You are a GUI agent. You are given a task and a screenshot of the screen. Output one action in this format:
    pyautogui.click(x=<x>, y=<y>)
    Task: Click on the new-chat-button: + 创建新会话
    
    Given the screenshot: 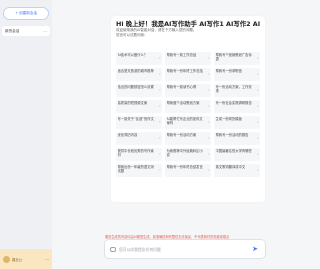 What is the action you would take?
    pyautogui.click(x=26, y=13)
    